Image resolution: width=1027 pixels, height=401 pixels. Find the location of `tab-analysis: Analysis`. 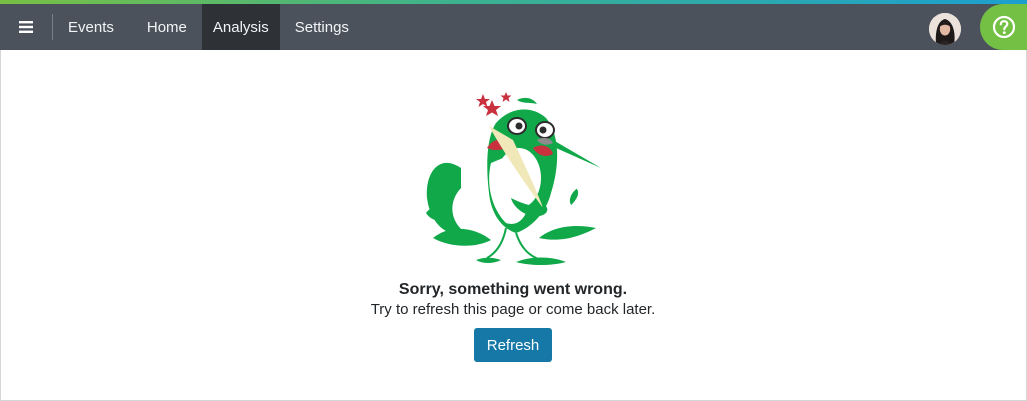

tab-analysis: Analysis is located at coordinates (240, 27).